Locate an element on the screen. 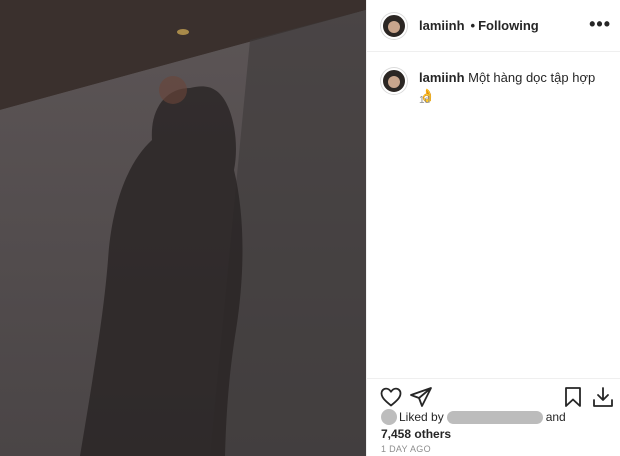  likes-row: Liked by and is located at coordinates (473, 417).